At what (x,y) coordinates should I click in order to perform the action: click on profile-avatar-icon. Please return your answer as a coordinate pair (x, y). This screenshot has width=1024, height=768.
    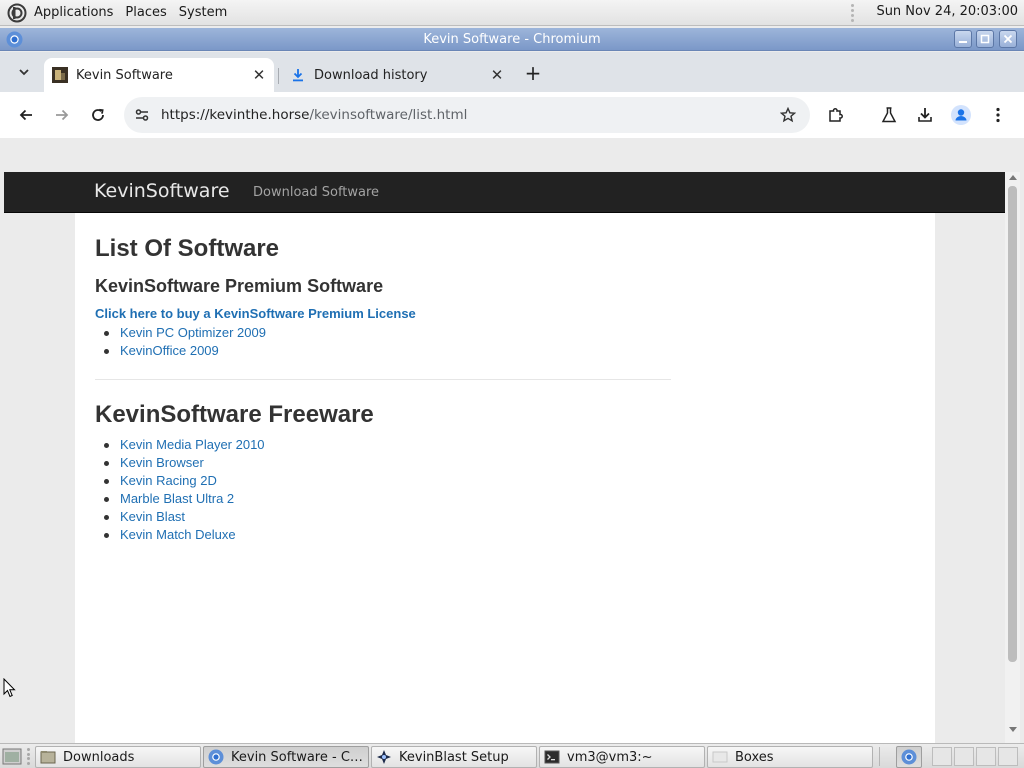
    Looking at the image, I should click on (961, 115).